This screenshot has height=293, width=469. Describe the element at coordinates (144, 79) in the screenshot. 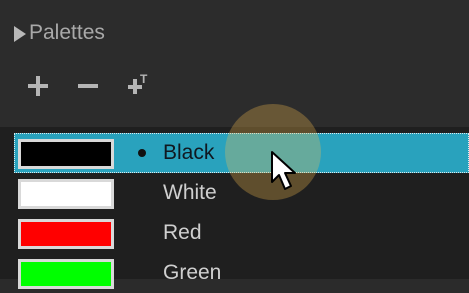

I see `add-text-icon-label: T` at that location.